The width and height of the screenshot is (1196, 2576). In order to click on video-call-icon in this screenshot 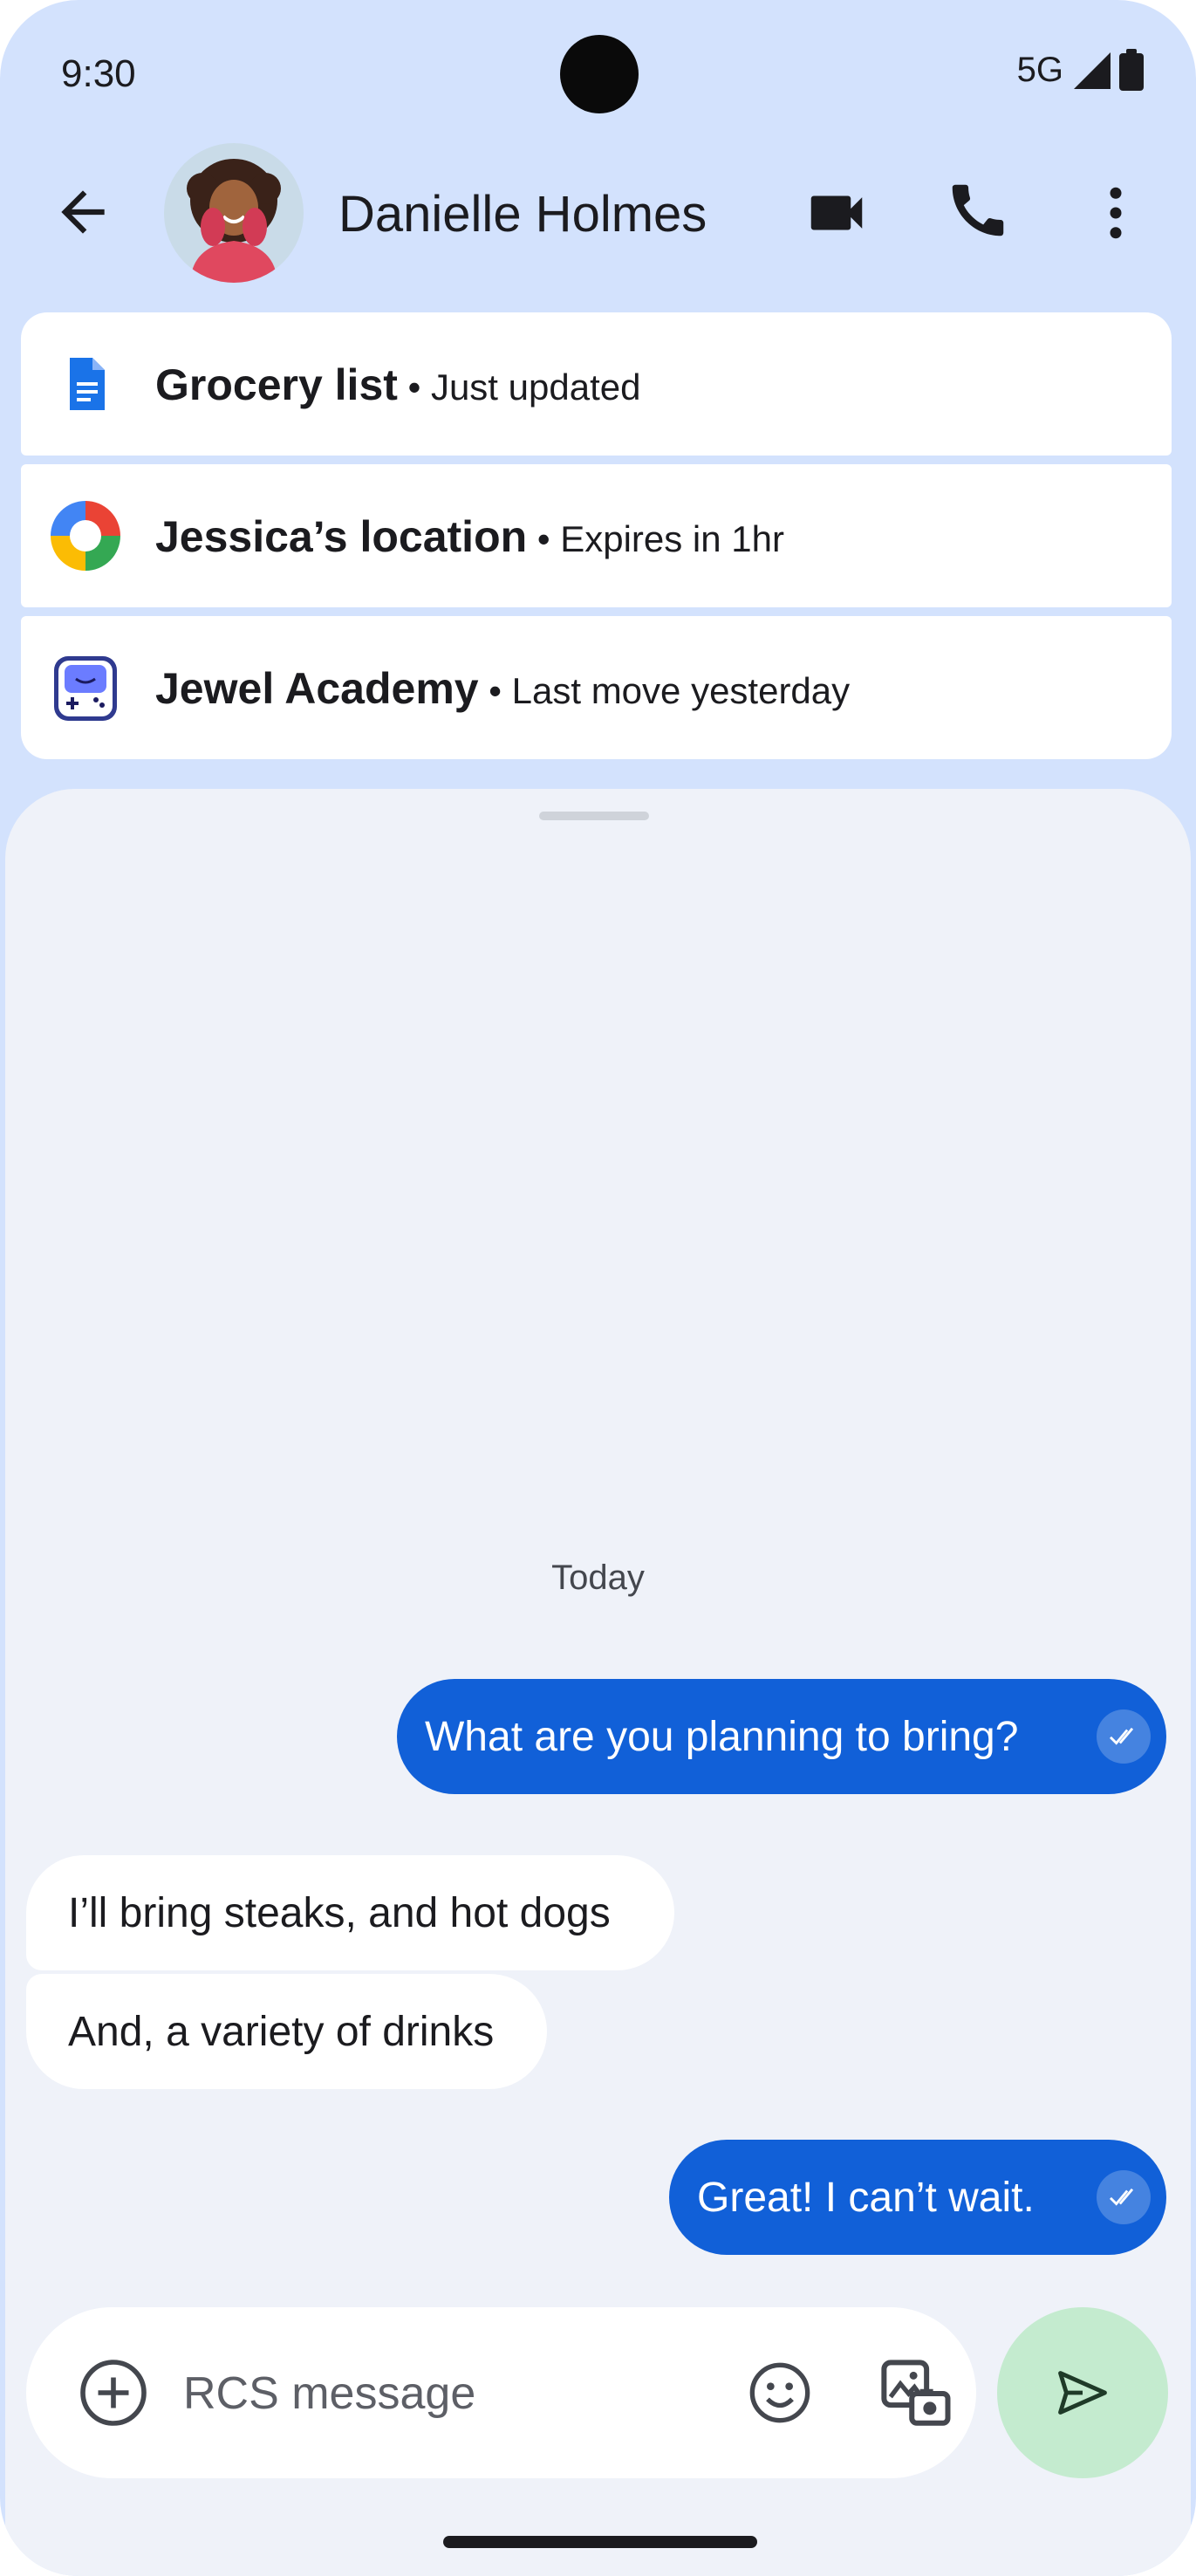, I will do `click(836, 213)`.